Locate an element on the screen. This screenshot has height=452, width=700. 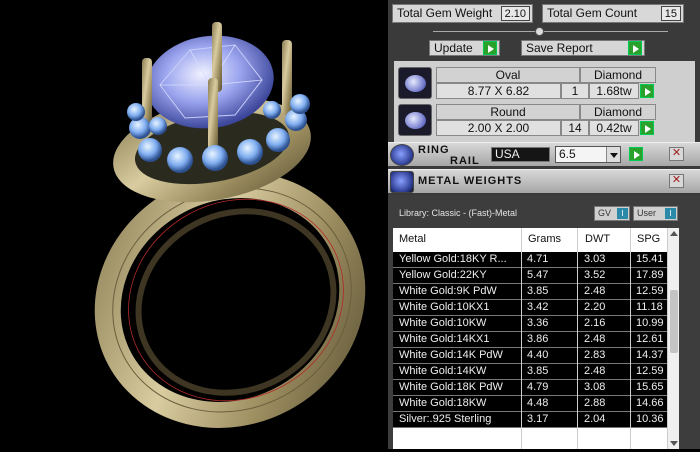
table-row: Yellow Gold:22KY 5.47 3.52 17.89 is located at coordinates (530, 276).